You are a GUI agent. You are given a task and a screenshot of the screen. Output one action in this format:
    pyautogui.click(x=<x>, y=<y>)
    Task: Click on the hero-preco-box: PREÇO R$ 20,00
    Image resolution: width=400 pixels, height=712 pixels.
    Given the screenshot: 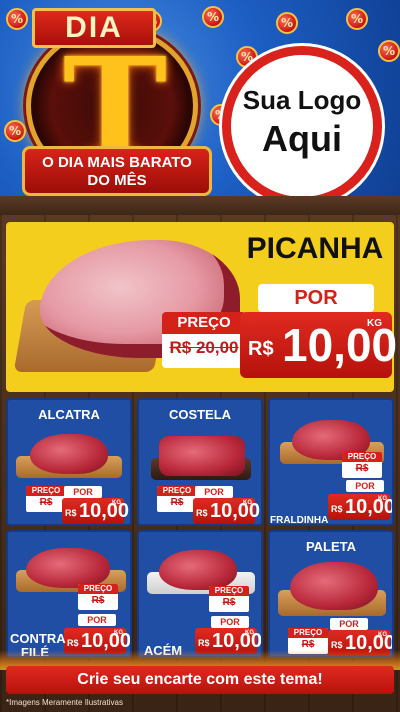 What is the action you would take?
    pyautogui.click(x=204, y=340)
    